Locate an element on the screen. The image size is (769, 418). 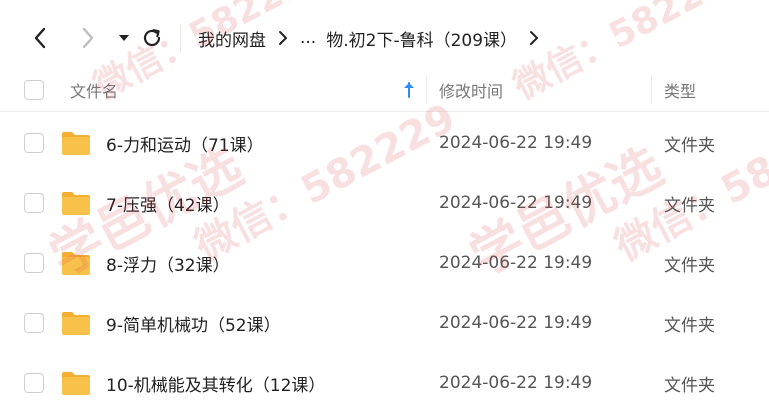
nav-divider is located at coordinates (180, 38).